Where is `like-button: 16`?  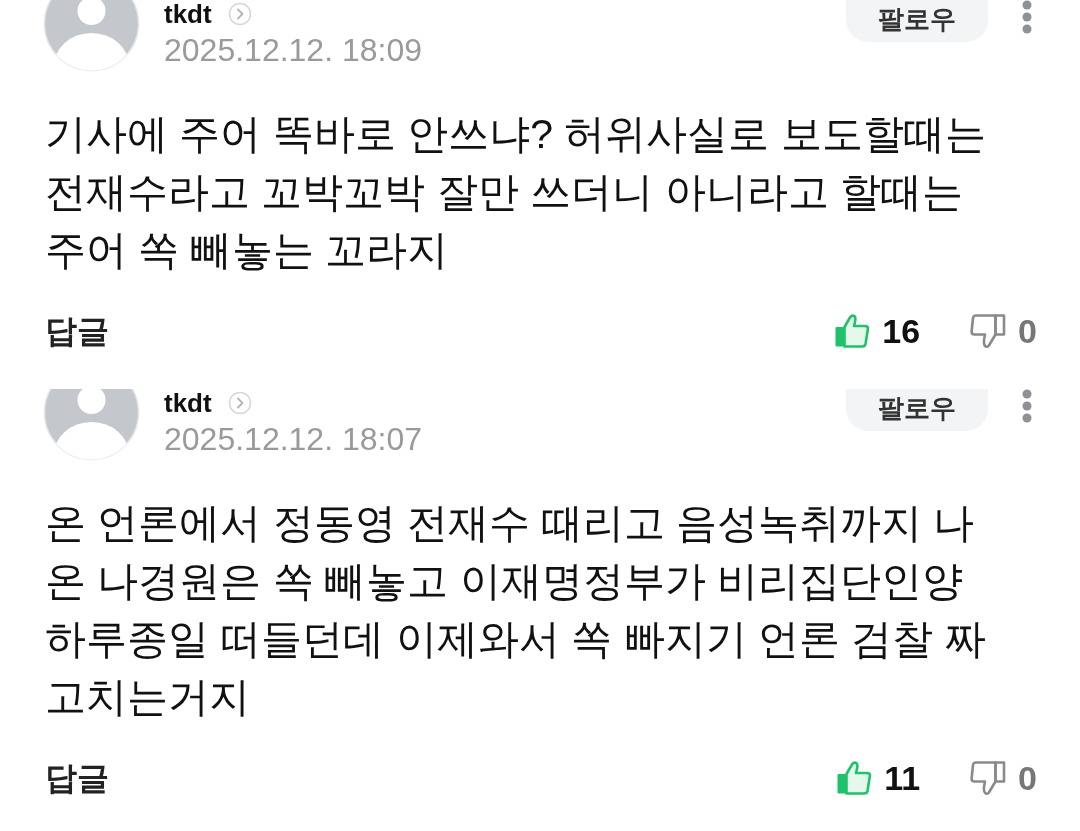 like-button: 16 is located at coordinates (877, 331).